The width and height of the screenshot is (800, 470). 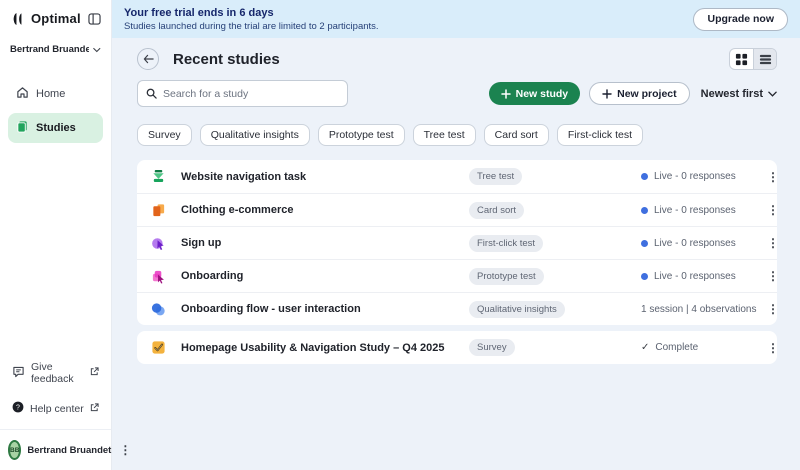 What do you see at coordinates (703, 309) in the screenshot?
I see `study-status-cell: 1 session | 4 observations` at bounding box center [703, 309].